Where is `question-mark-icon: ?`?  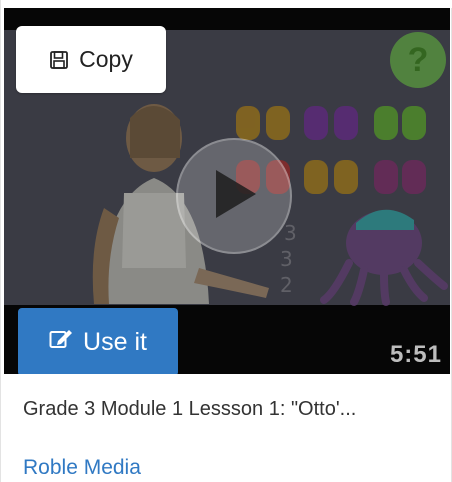 question-mark-icon: ? is located at coordinates (418, 60).